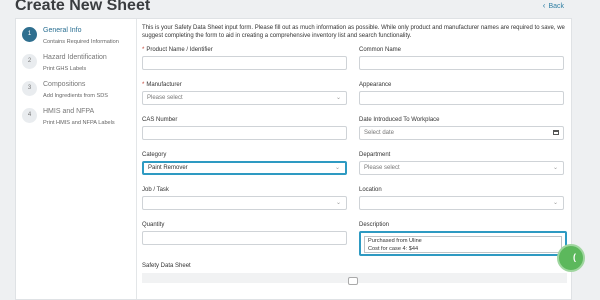 The height and width of the screenshot is (300, 600). I want to click on date-introduced-label: Date Introduced To Workplace, so click(399, 120).